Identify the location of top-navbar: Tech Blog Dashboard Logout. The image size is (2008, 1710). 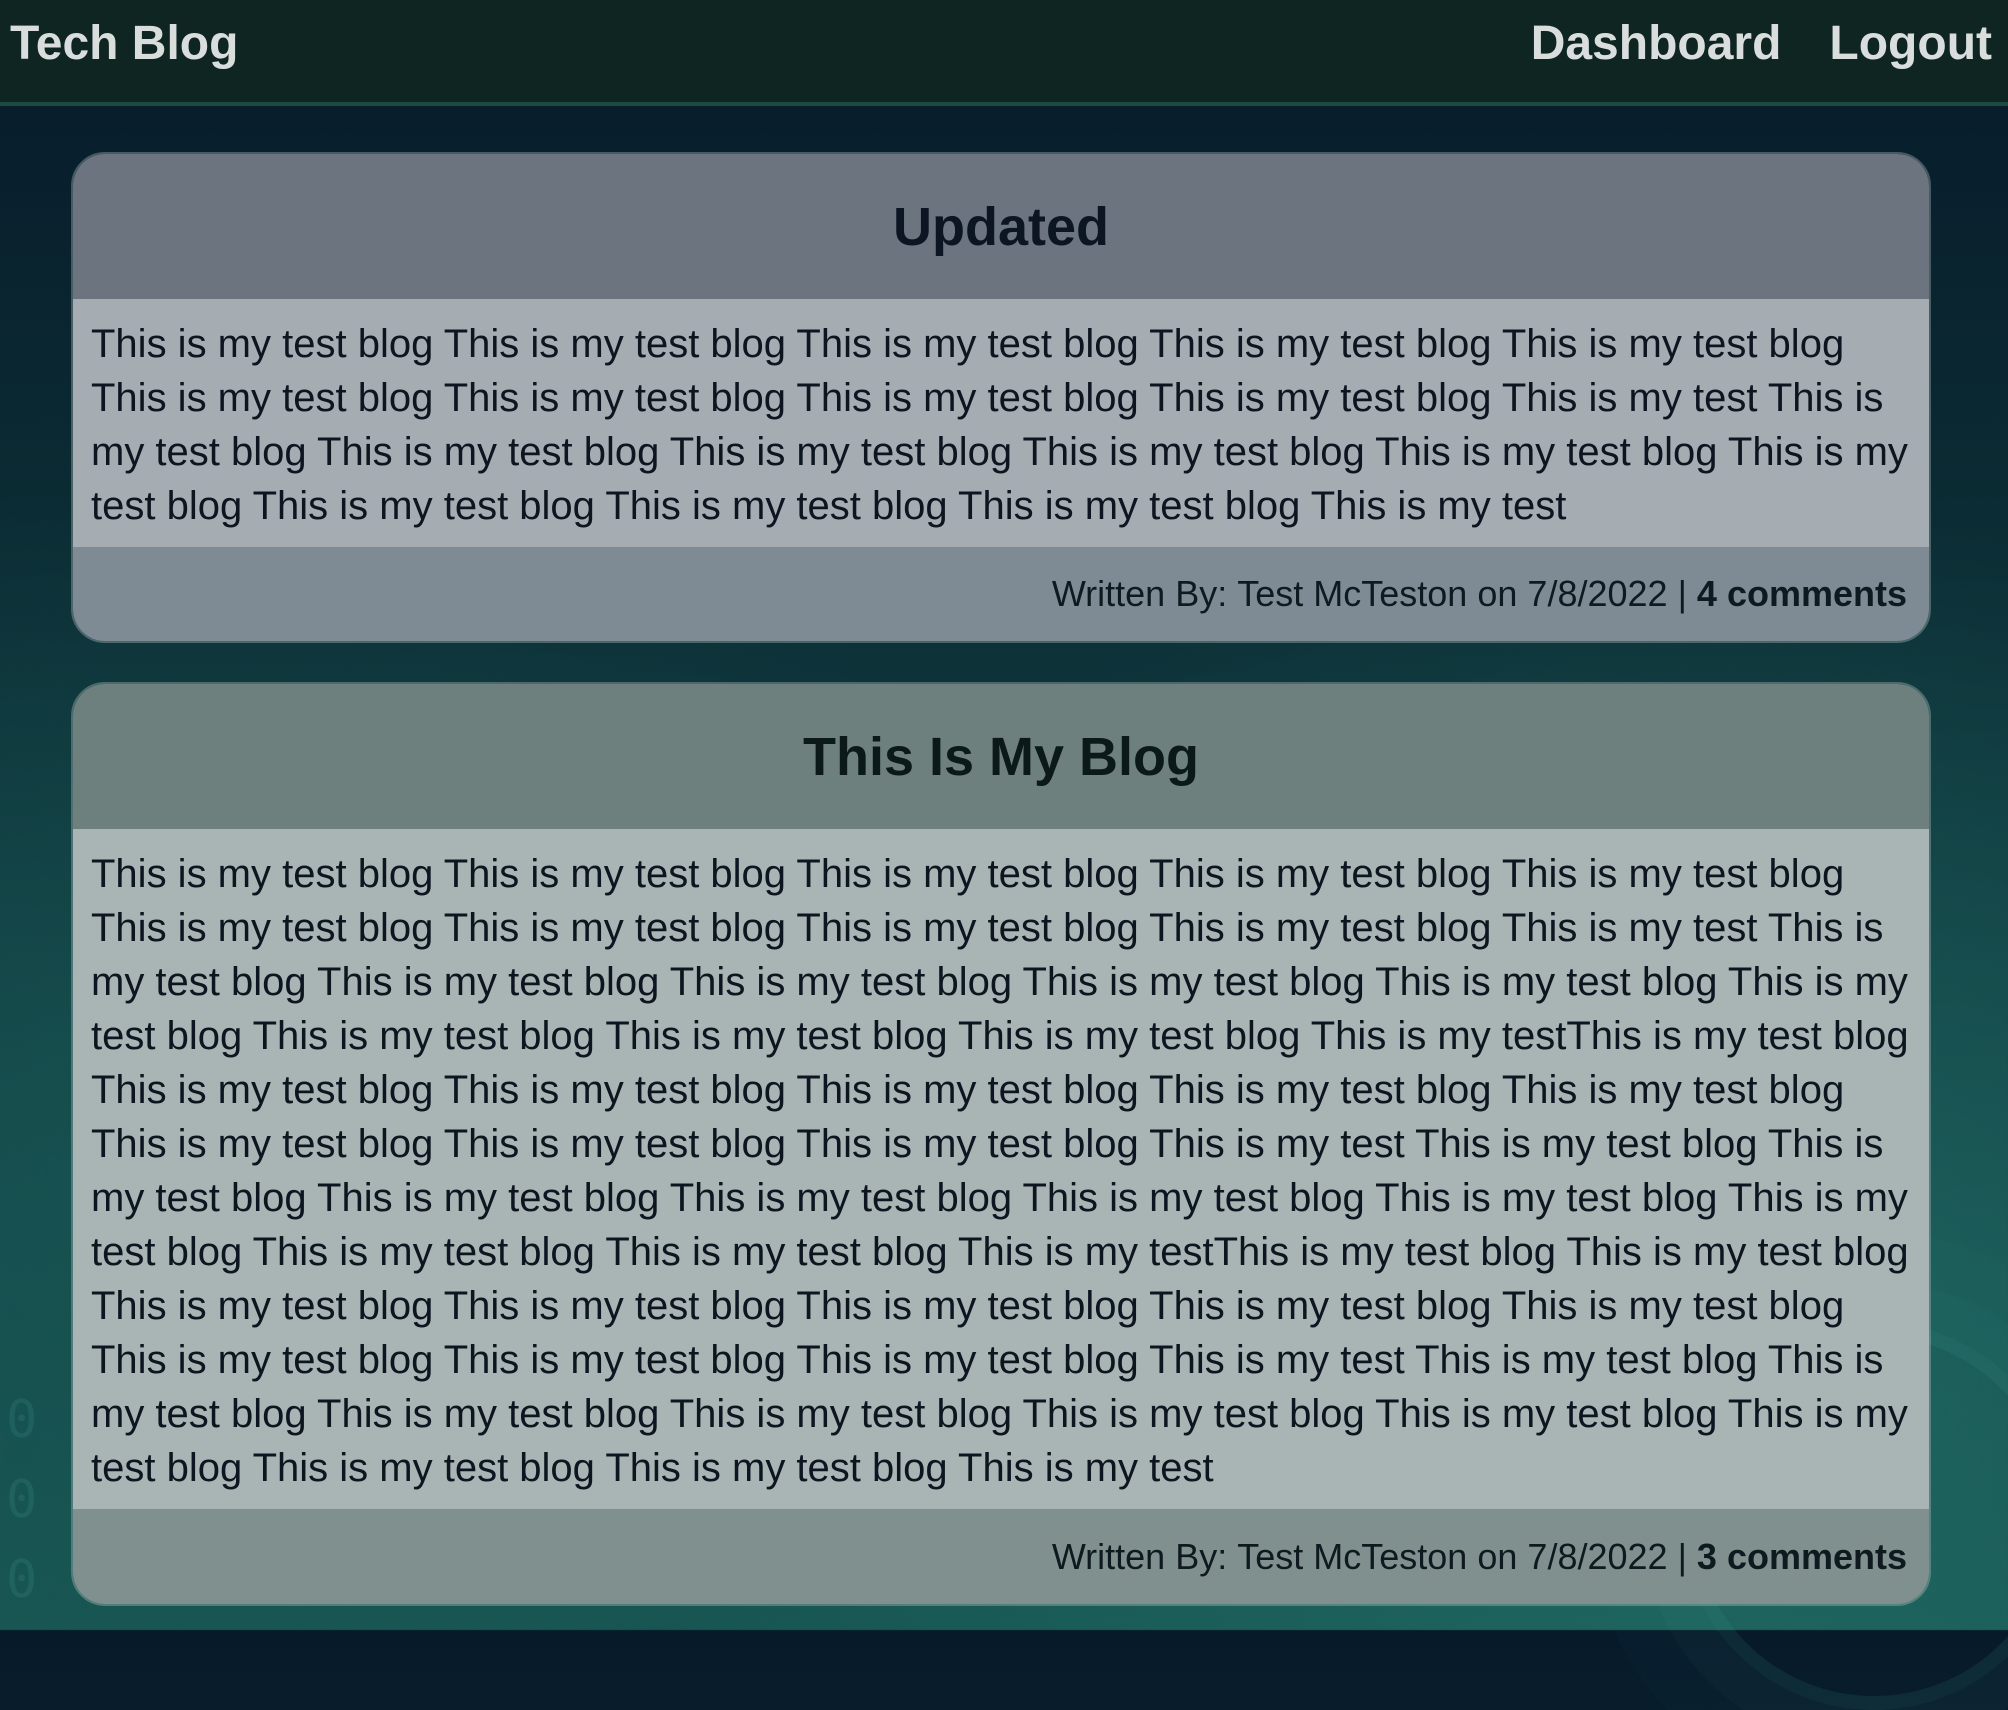
(1004, 53).